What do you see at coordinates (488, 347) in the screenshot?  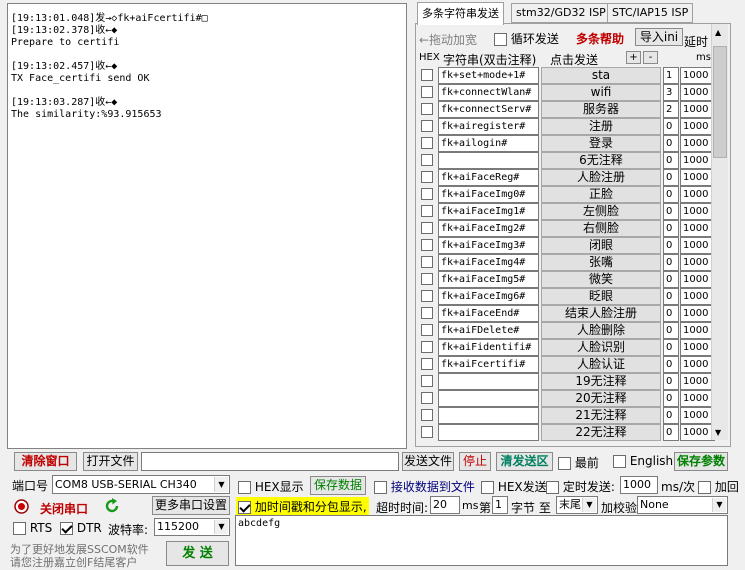 I see `row-string-input: fk+aiFidentifi#` at bounding box center [488, 347].